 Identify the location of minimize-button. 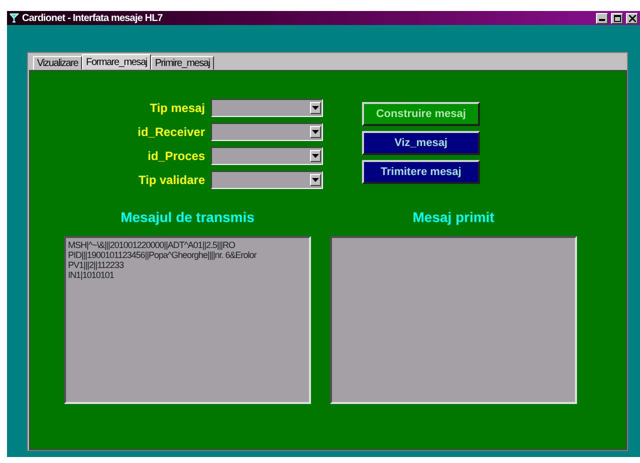
(602, 18).